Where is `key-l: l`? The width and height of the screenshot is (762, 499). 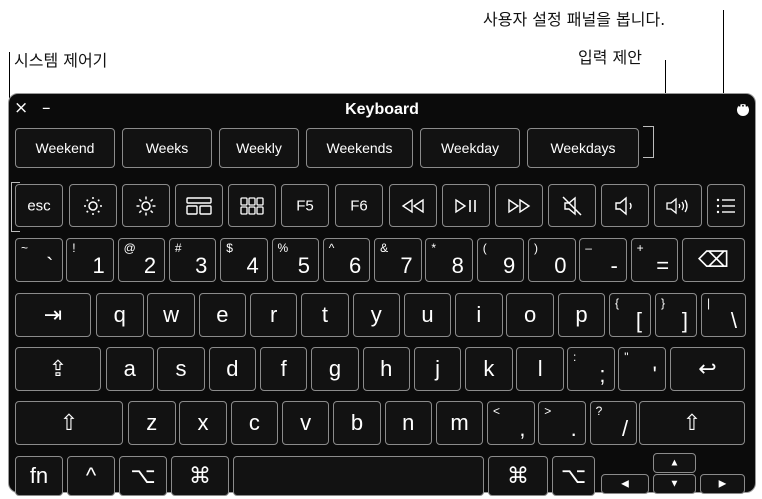 key-l: l is located at coordinates (540, 369).